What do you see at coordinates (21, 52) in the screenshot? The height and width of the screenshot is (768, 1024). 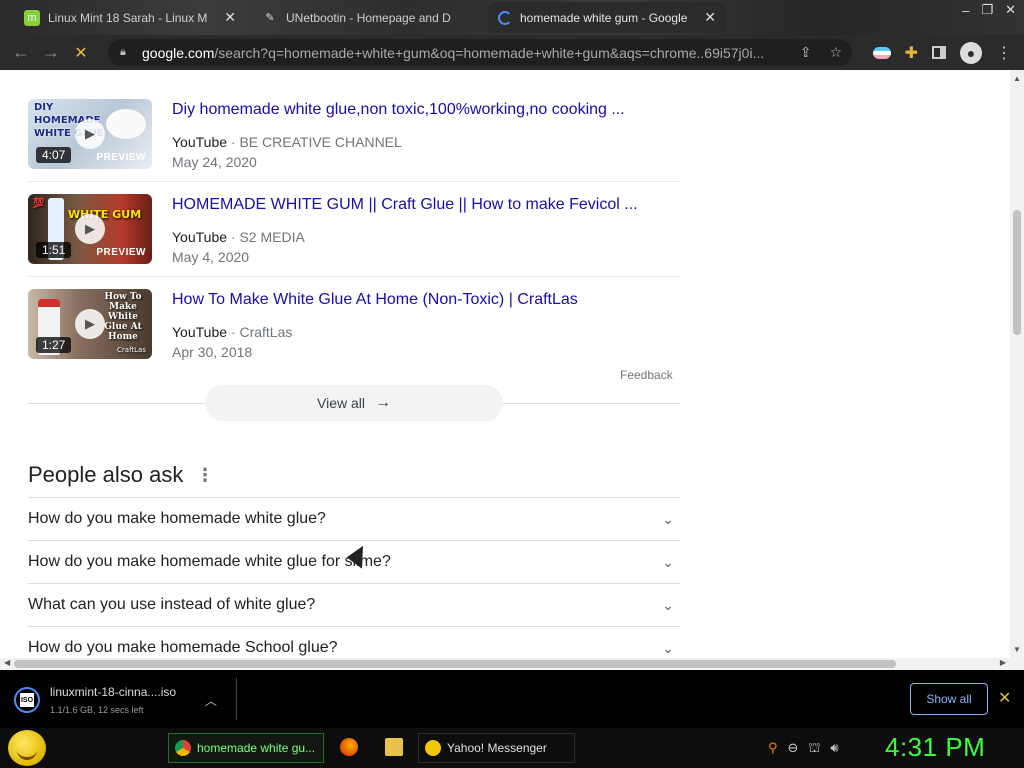 I see `back-arrow-icon: ←` at bounding box center [21, 52].